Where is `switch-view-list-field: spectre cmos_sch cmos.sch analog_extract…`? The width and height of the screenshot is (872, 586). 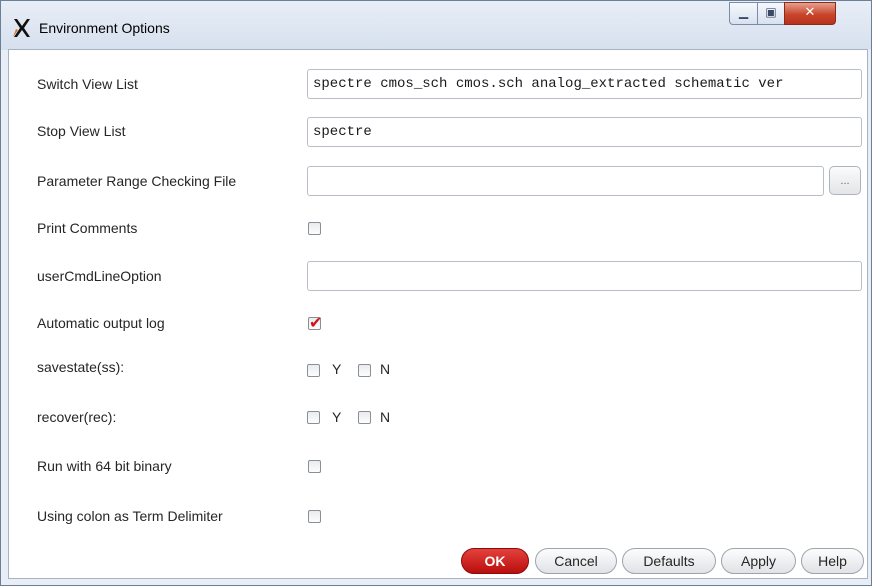 switch-view-list-field: spectre cmos_sch cmos.sch analog_extract… is located at coordinates (584, 84).